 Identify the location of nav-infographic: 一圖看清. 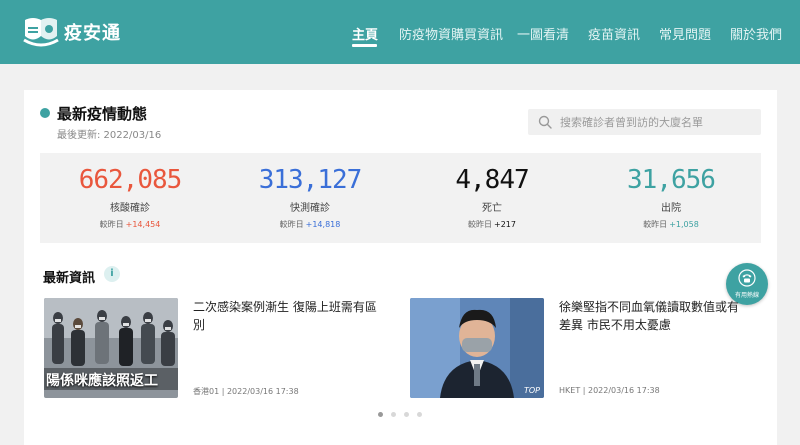
(543, 33).